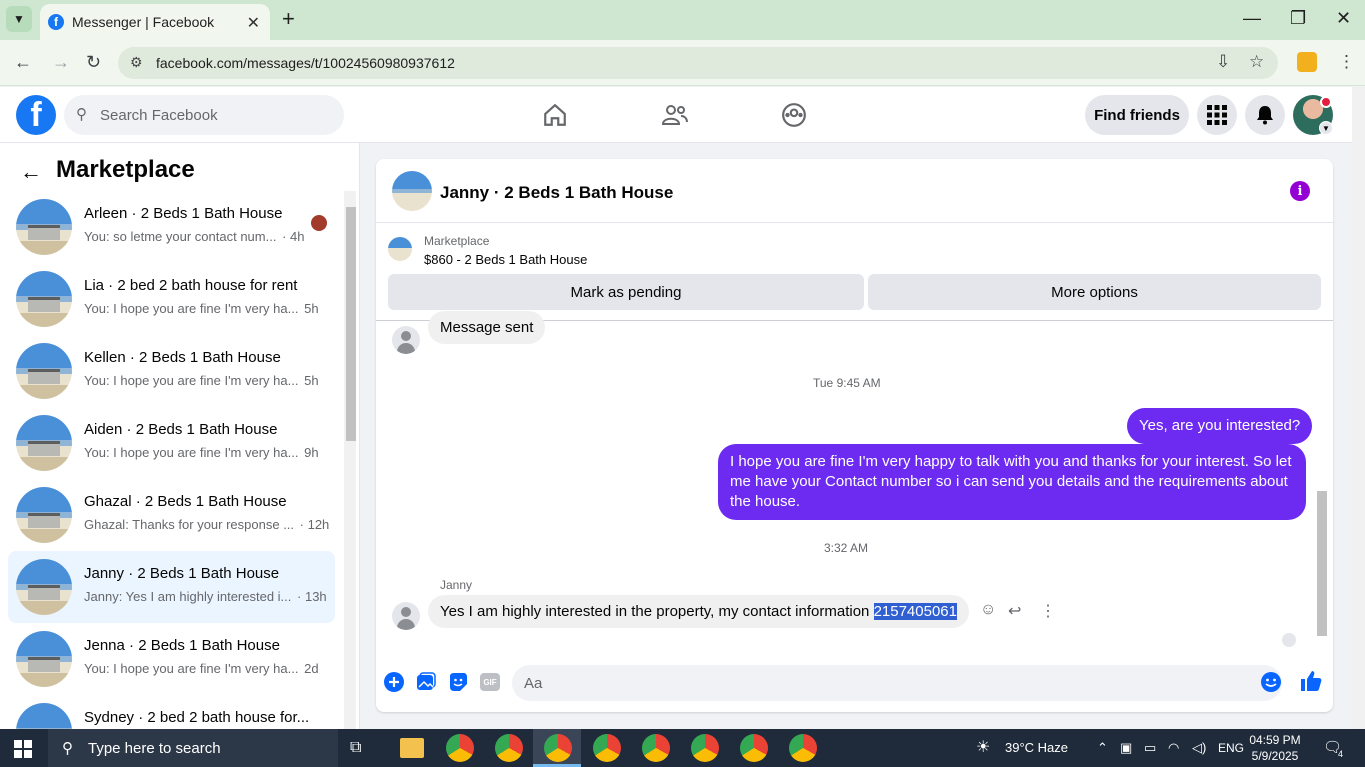 Image resolution: width=1365 pixels, height=767 pixels. I want to click on maximize-button: ❐, so click(1298, 18).